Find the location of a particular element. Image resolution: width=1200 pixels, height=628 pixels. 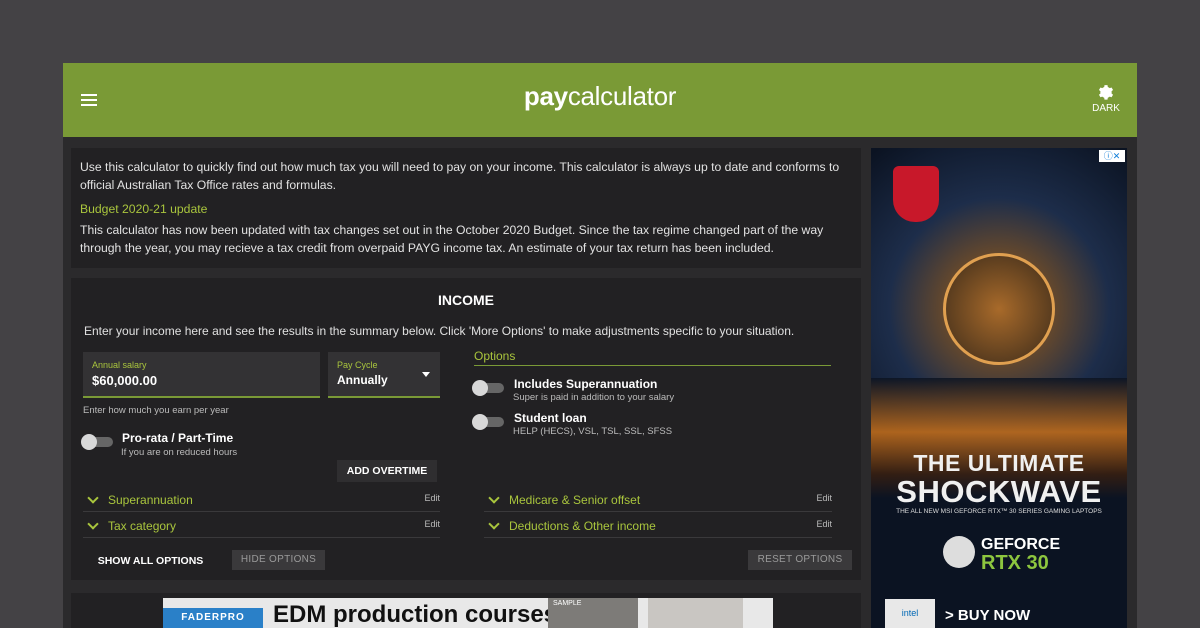

salary-hint: Enter how much you earn per year is located at coordinates (156, 410).